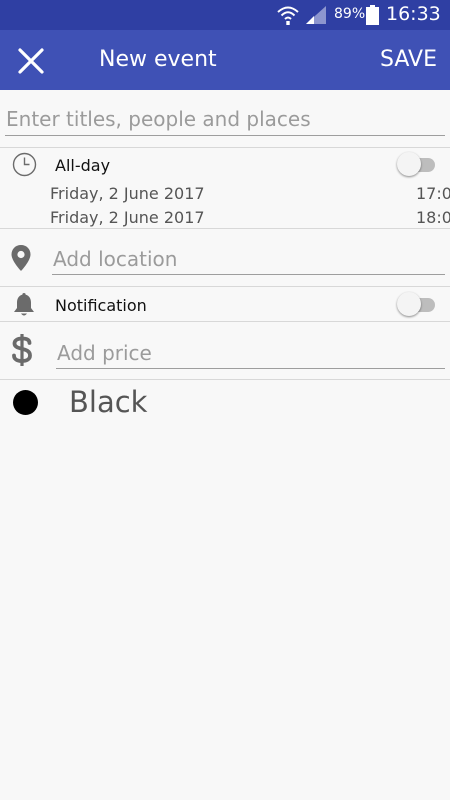 The image size is (450, 800). I want to click on battery-icon, so click(372, 15).